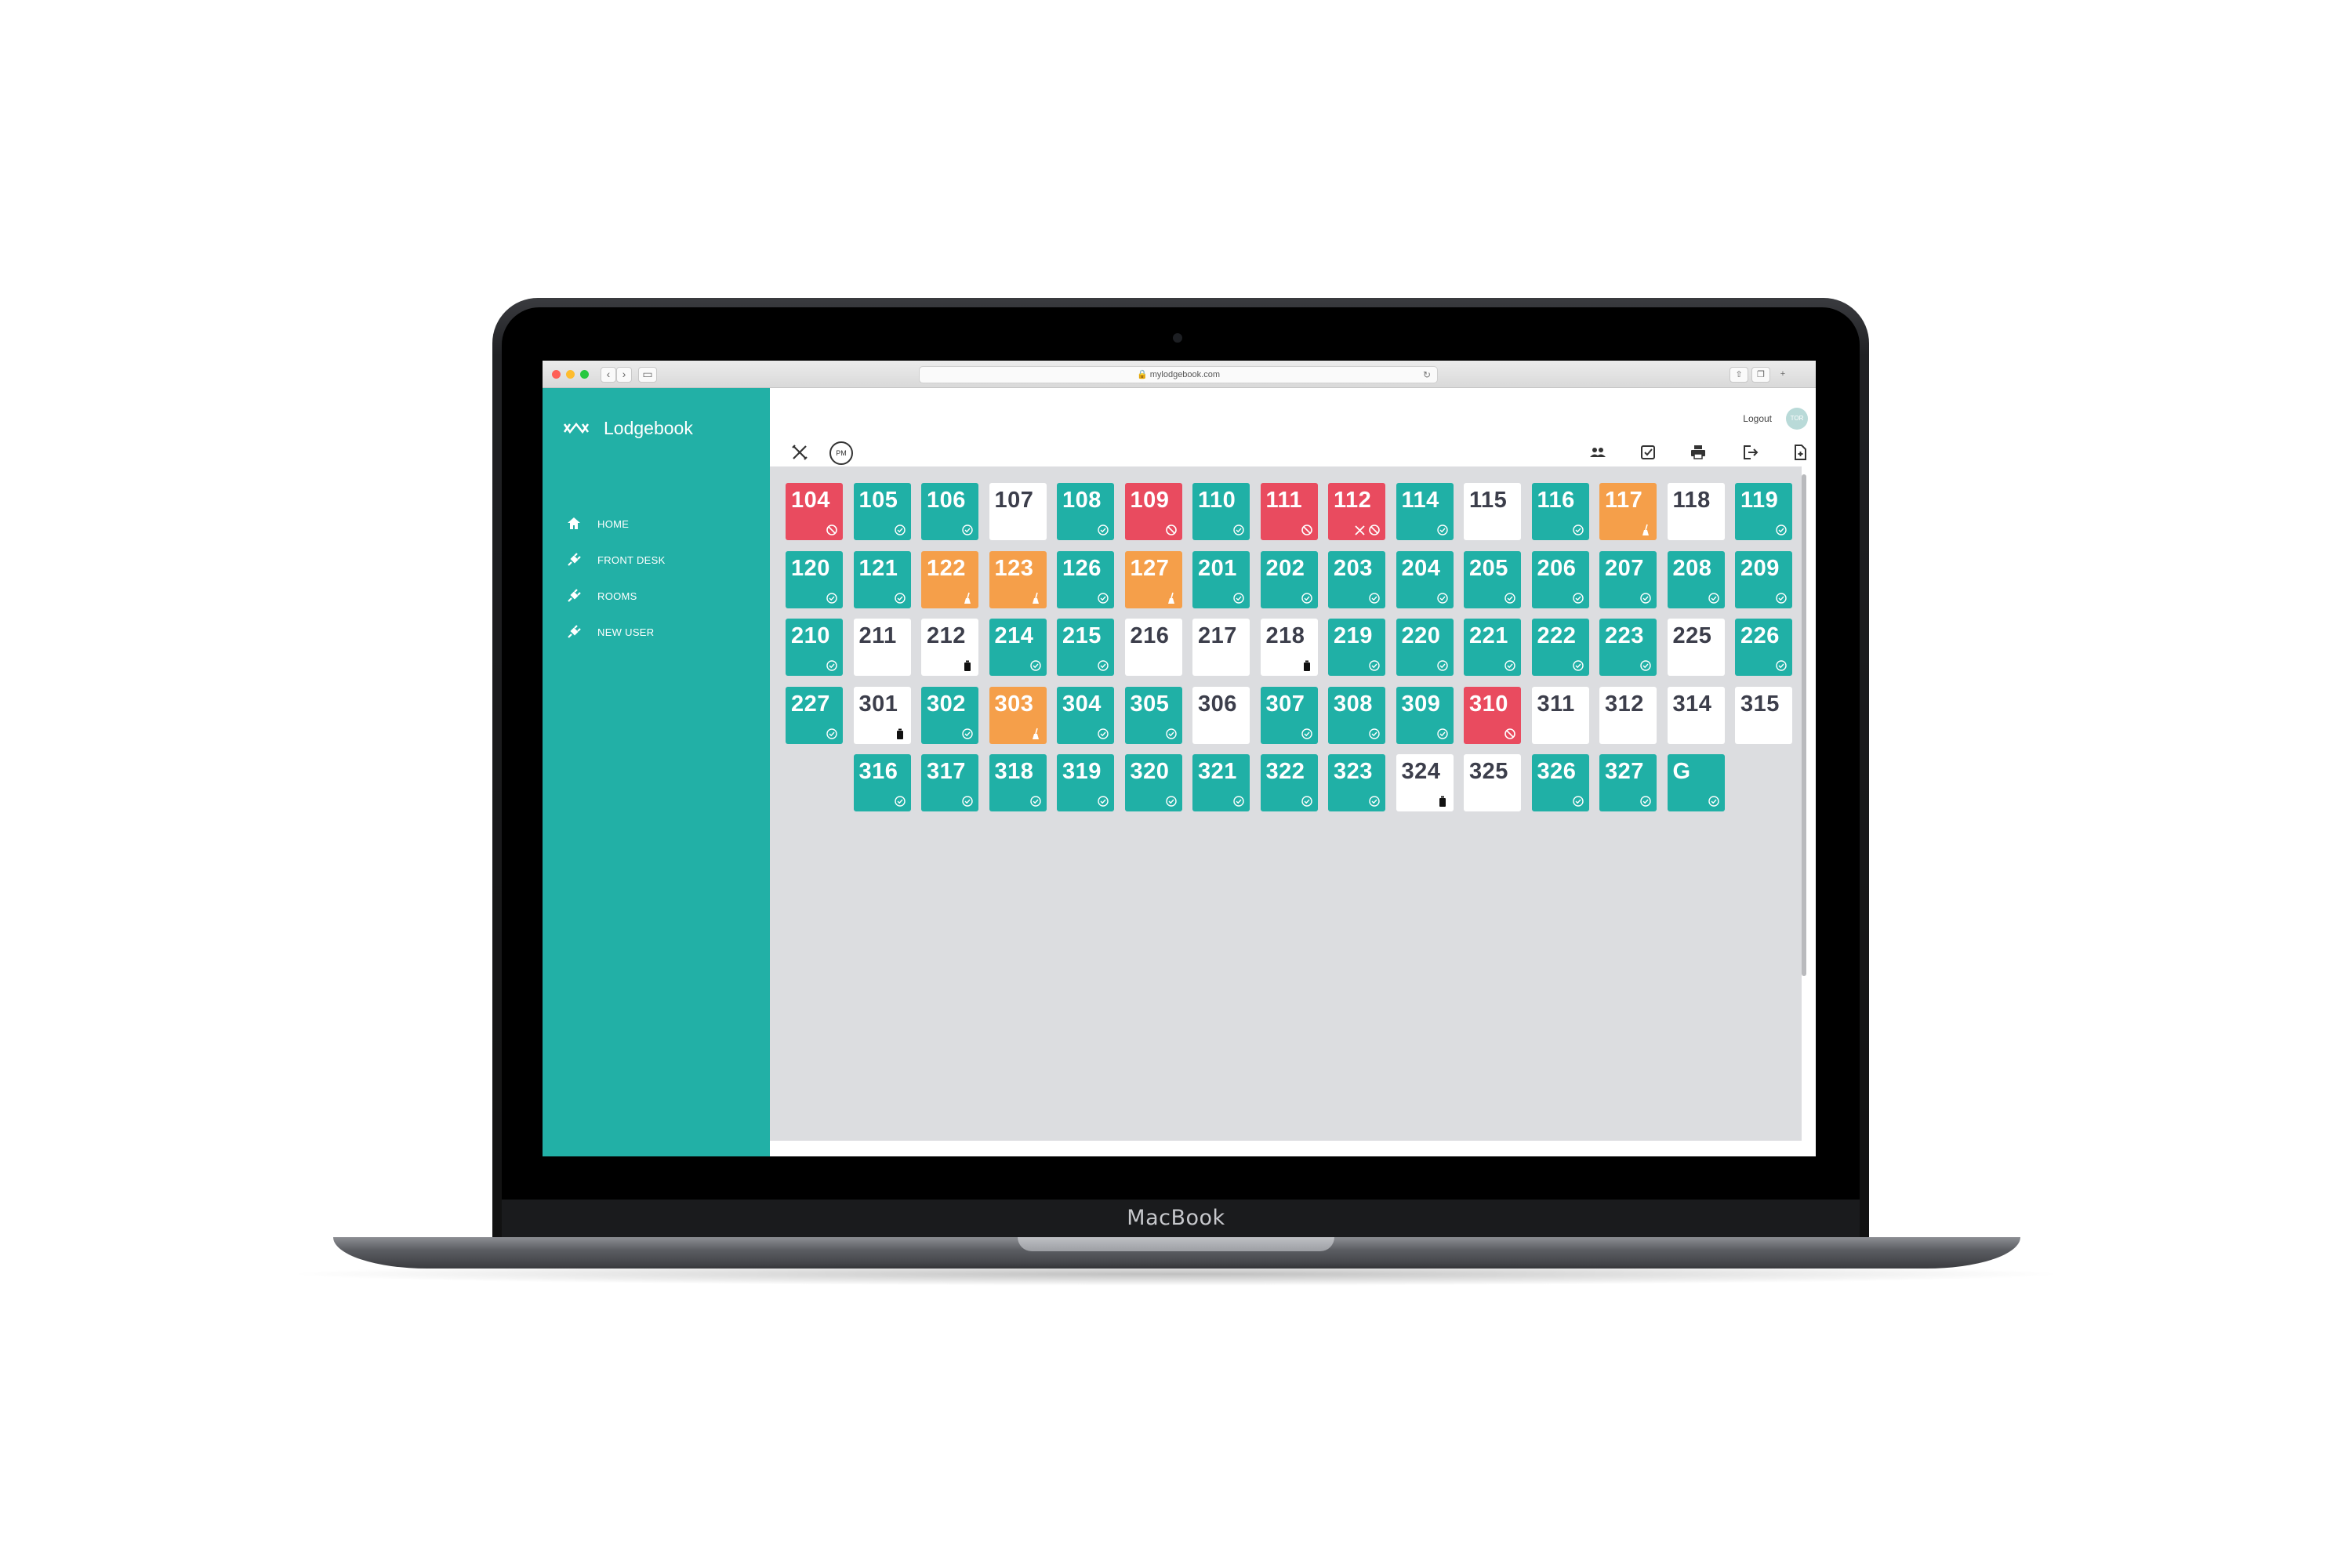 The height and width of the screenshot is (1568, 2352). Describe the element at coordinates (815, 511) in the screenshot. I see `room-tile: 104` at that location.